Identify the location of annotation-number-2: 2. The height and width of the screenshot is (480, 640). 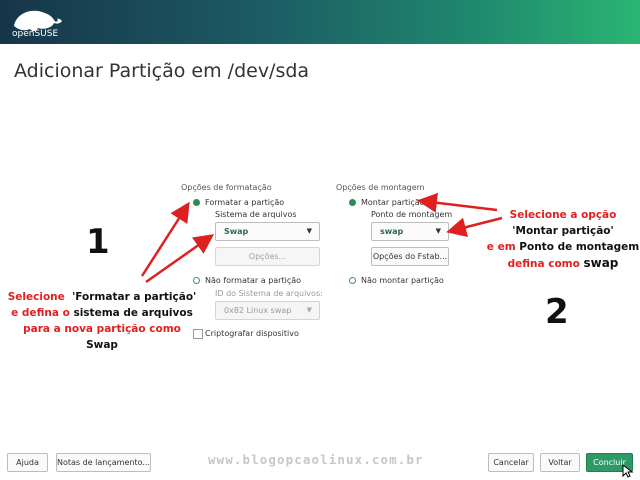
(557, 312).